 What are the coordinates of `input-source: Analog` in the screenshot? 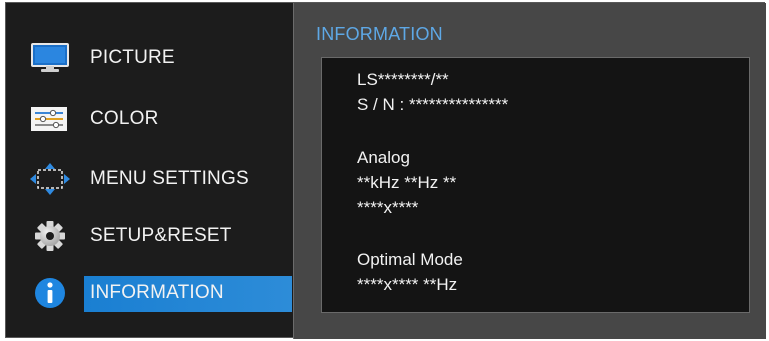 It's located at (383, 157).